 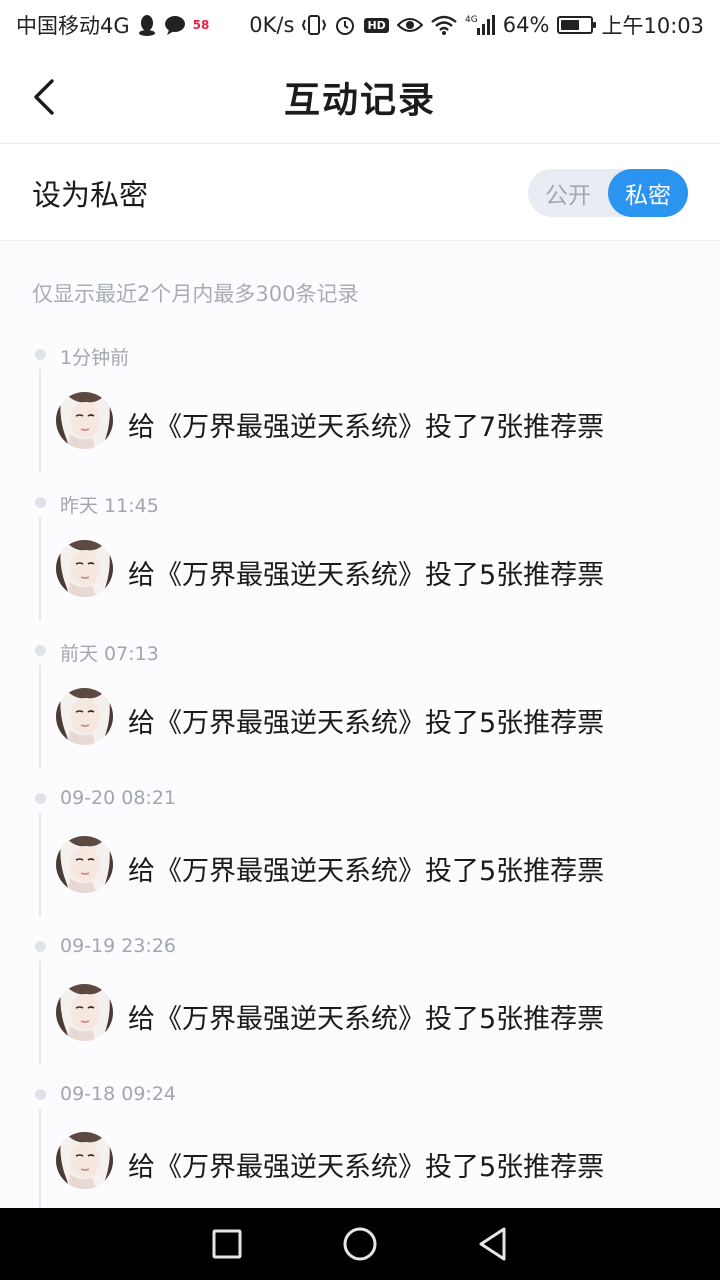 What do you see at coordinates (360, 853) in the screenshot?
I see `record-item: 09-20 08:21 给《万界最强逆天系统》投了5张推荐票` at bounding box center [360, 853].